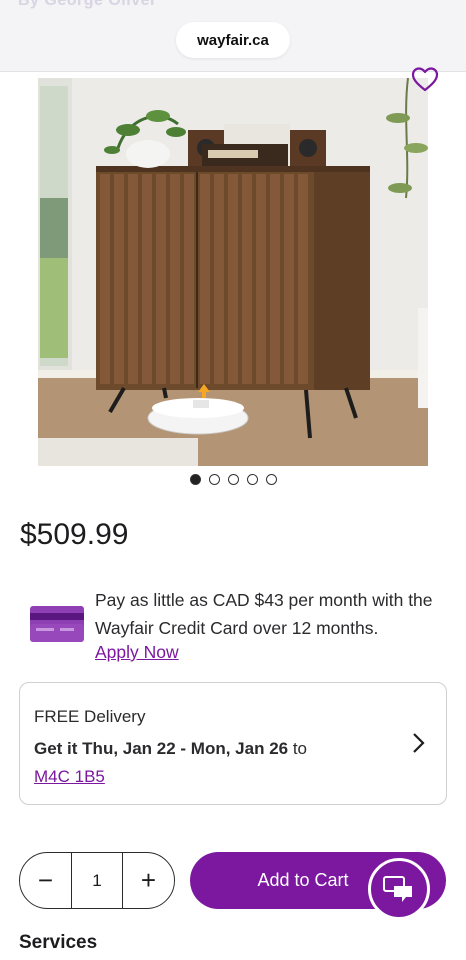  Describe the element at coordinates (298, 748) in the screenshot. I see `delivery-to: to` at that location.